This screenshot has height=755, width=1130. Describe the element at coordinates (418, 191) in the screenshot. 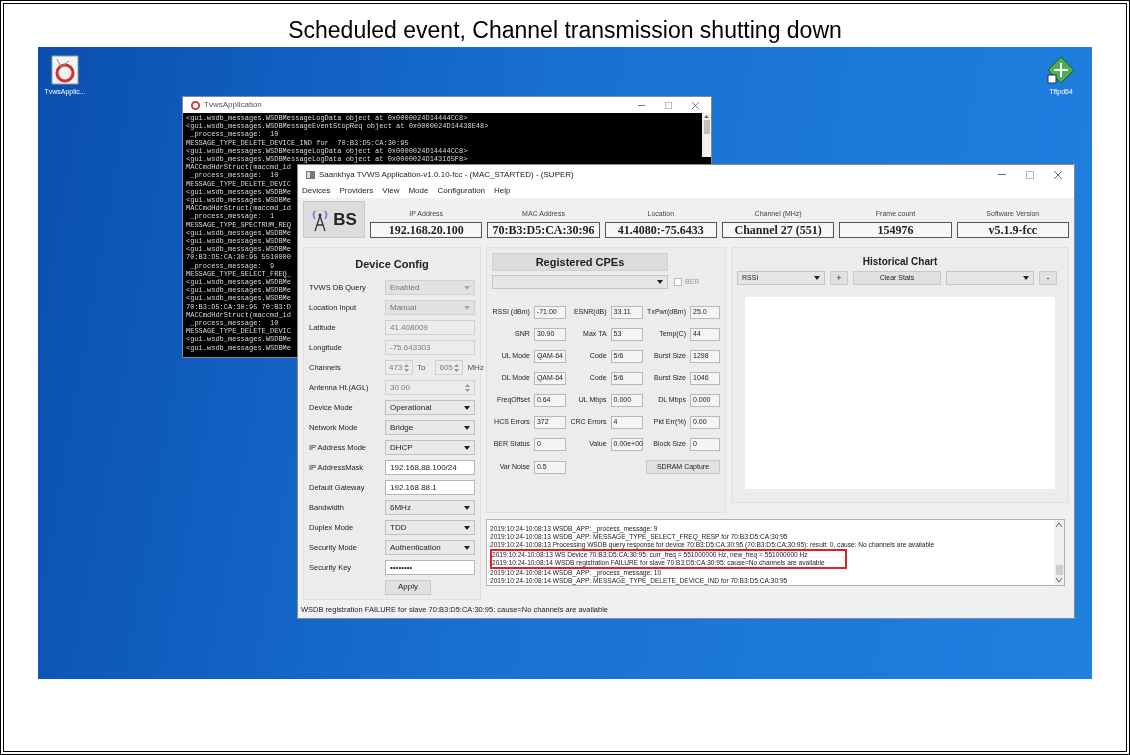

I see `menu-item: Mode` at that location.